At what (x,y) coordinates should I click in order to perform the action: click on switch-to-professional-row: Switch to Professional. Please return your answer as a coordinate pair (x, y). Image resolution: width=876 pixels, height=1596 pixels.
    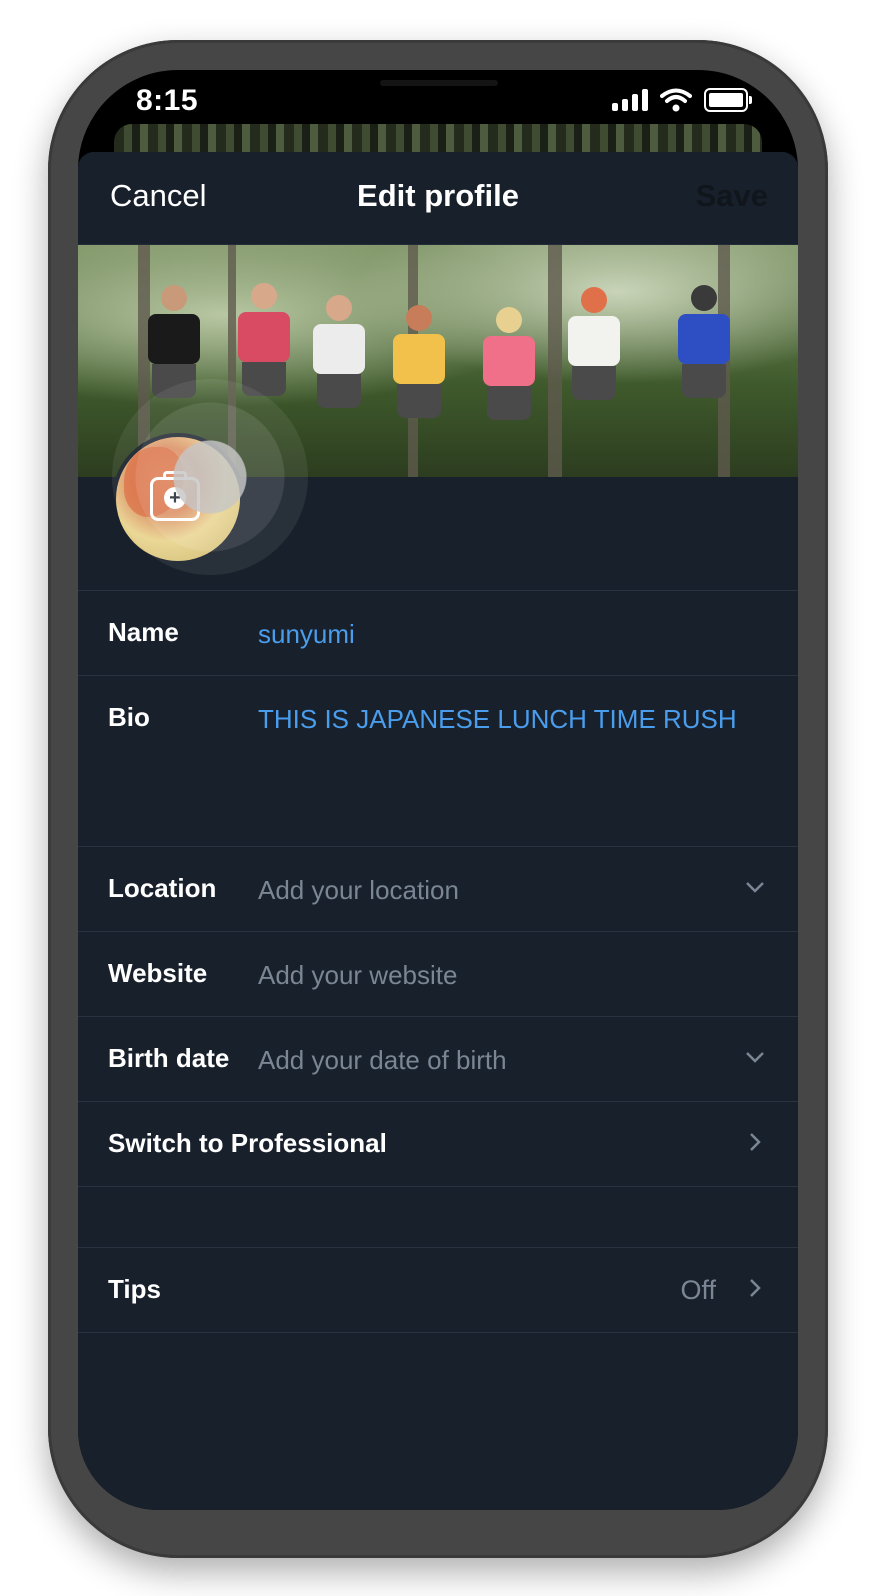
    Looking at the image, I should click on (438, 1144).